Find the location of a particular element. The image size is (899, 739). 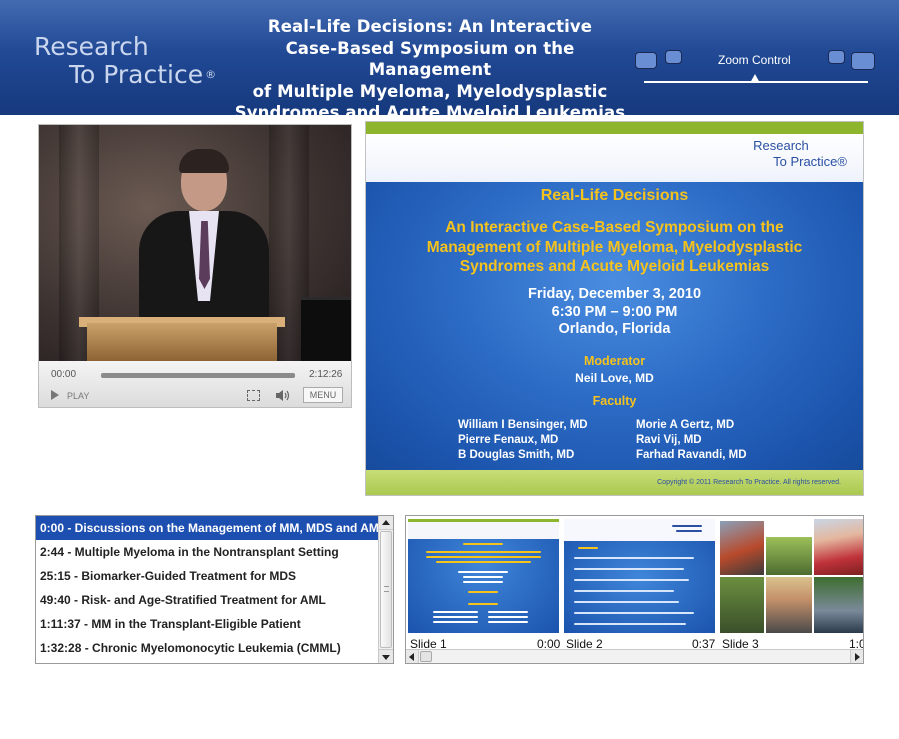

slide-logo: Research To Practice® is located at coordinates (800, 154).